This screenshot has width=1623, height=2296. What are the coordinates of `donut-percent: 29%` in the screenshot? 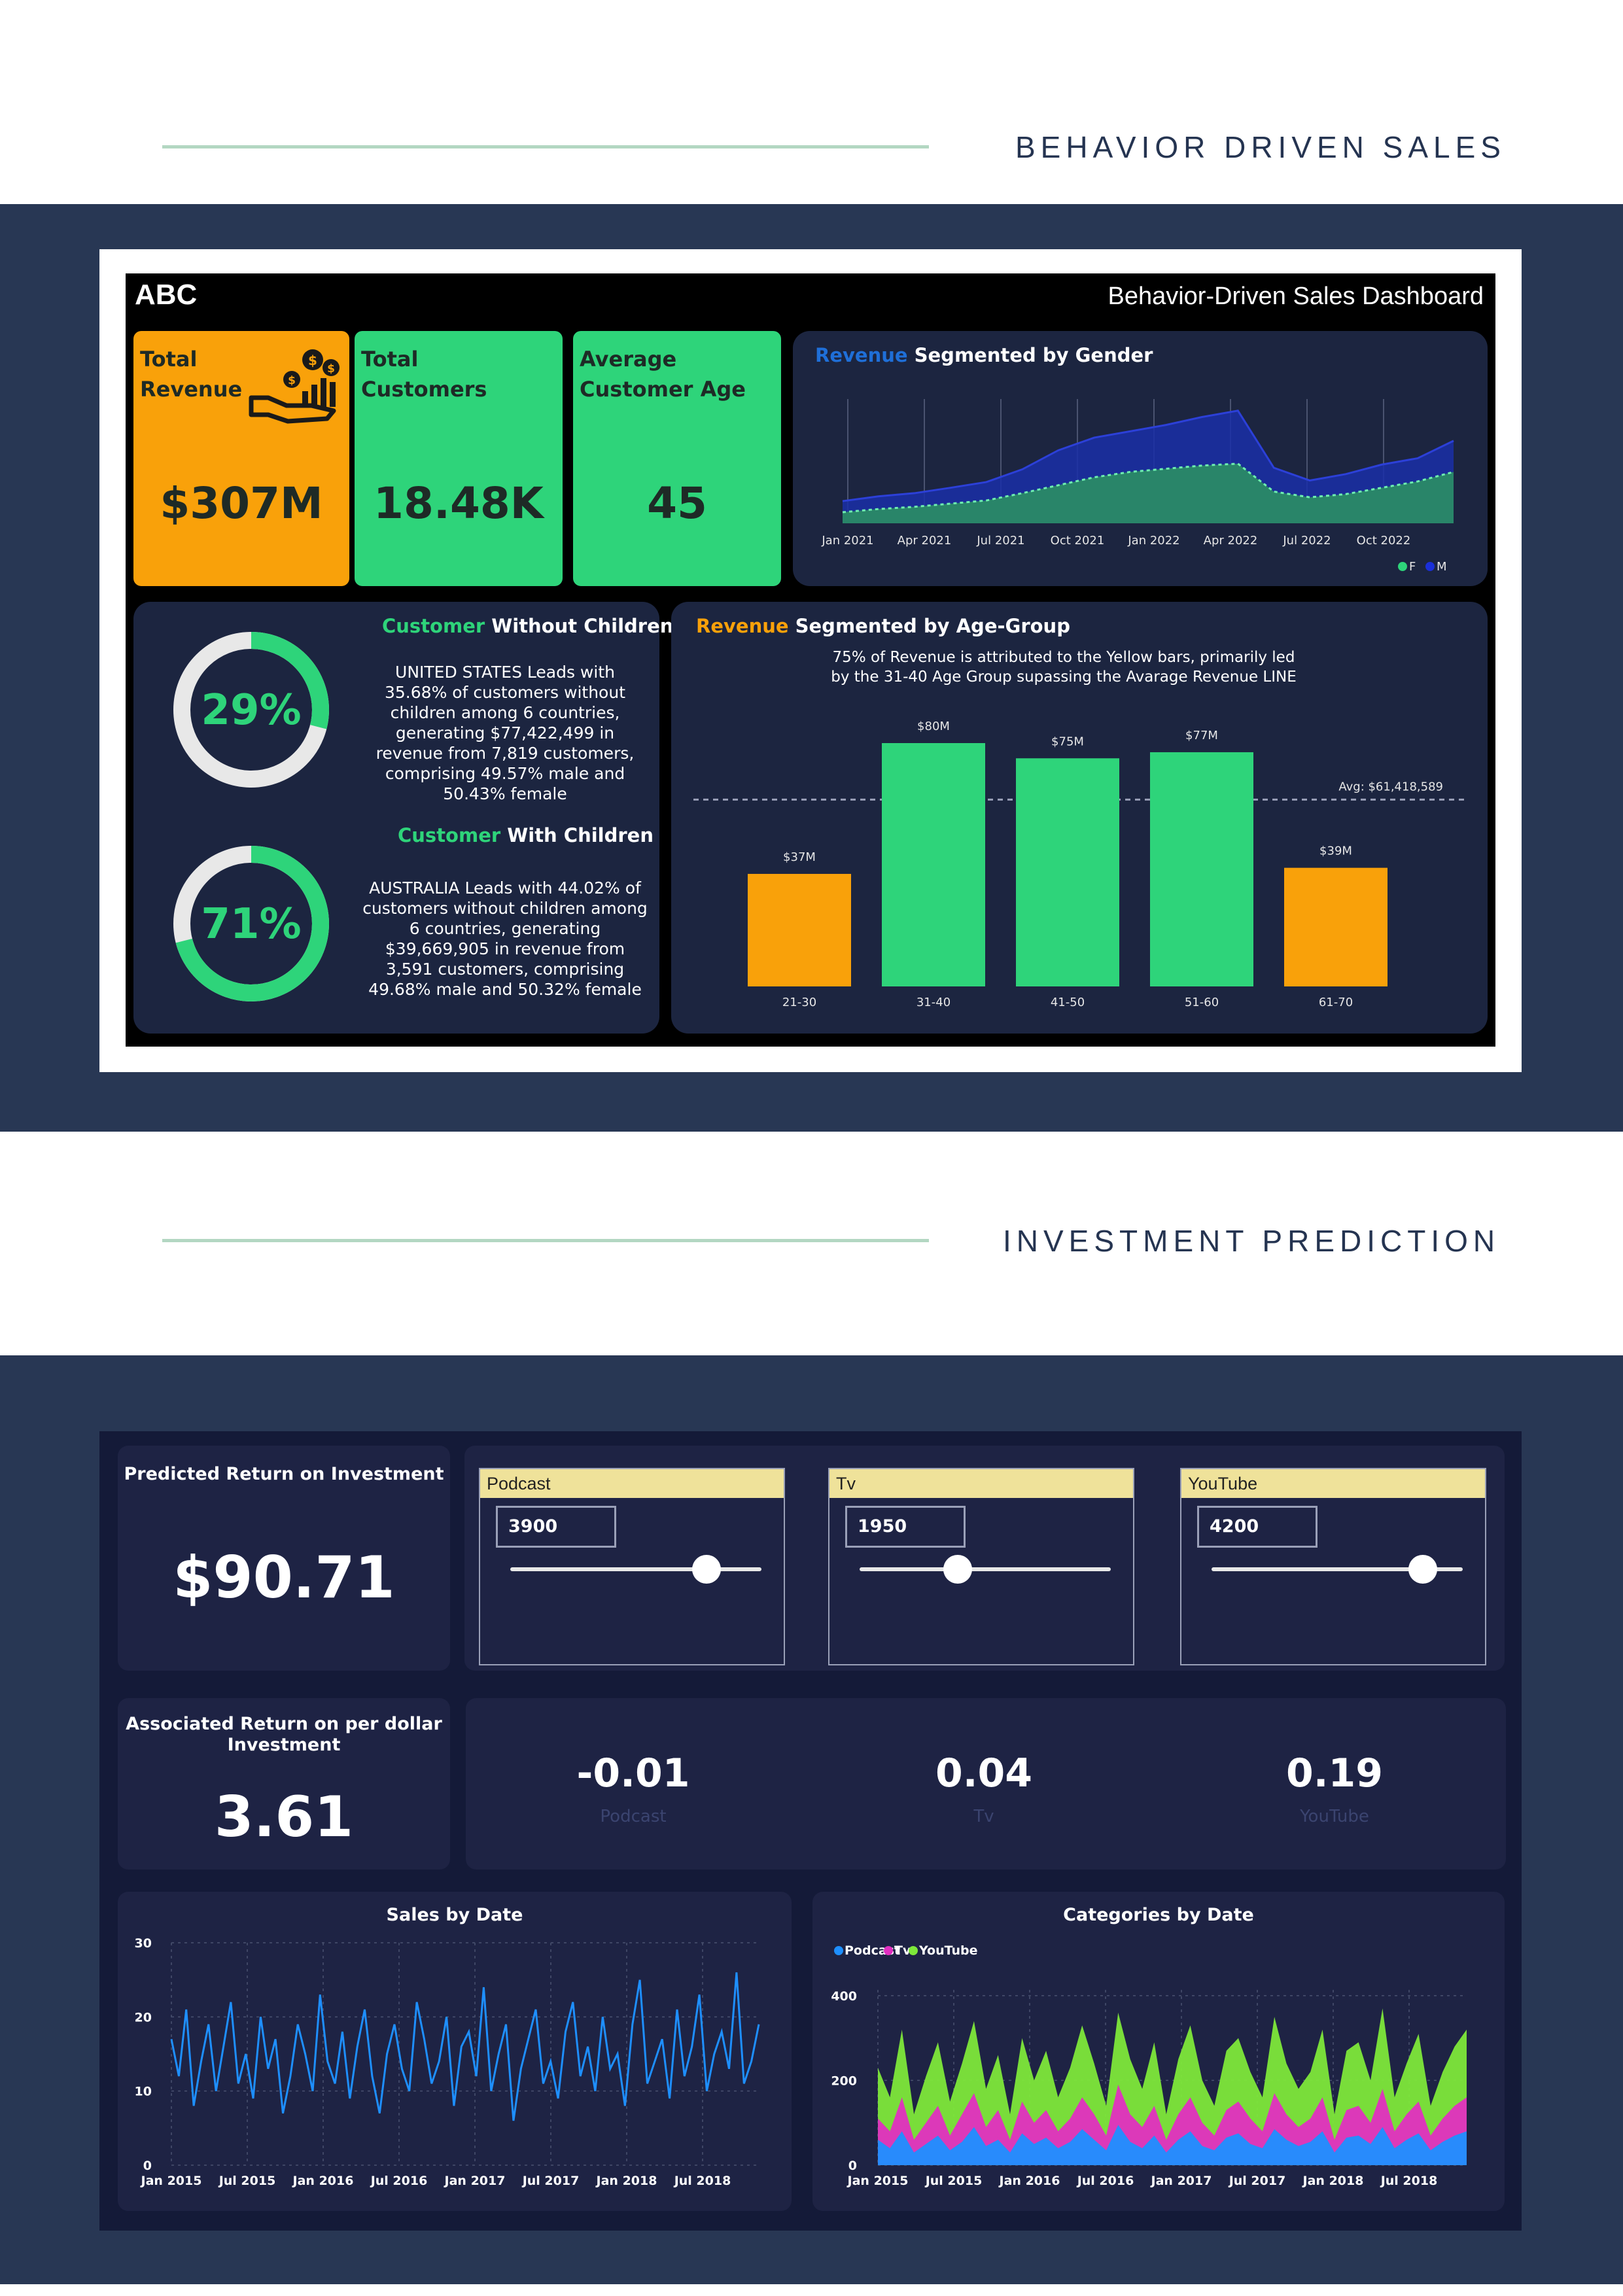 It's located at (251, 710).